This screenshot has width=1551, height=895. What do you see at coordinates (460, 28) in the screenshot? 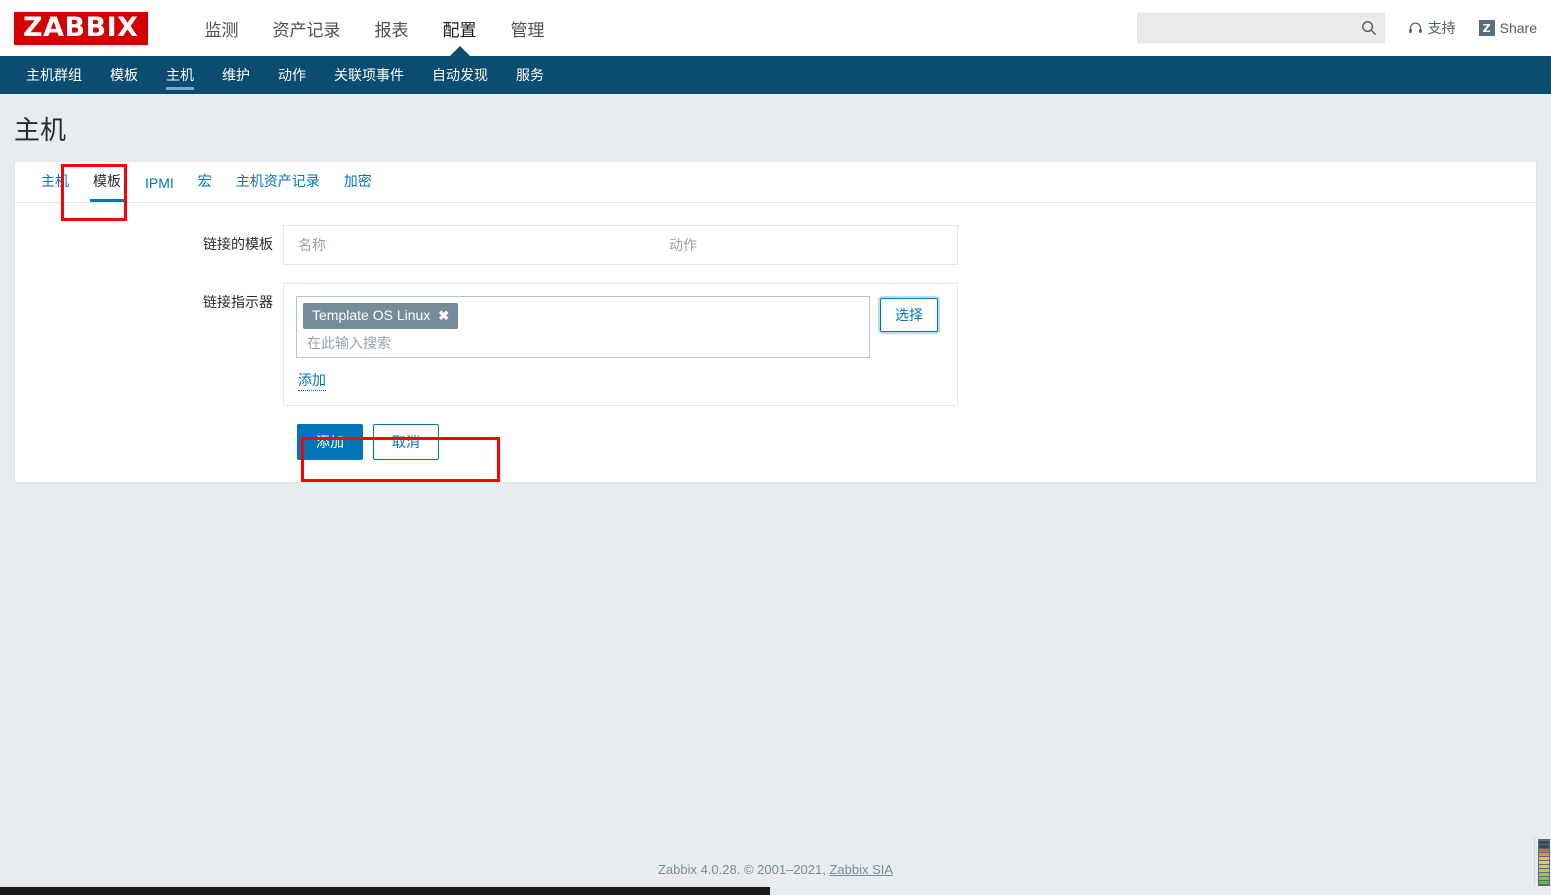
I see `main-nav-item-configuration: 配置` at bounding box center [460, 28].